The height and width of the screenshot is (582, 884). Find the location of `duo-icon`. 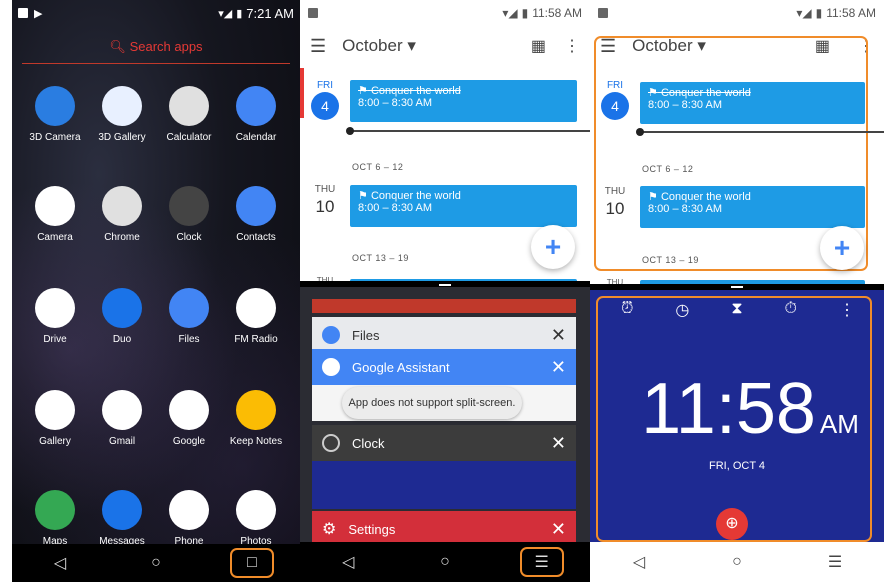

duo-icon is located at coordinates (122, 308).